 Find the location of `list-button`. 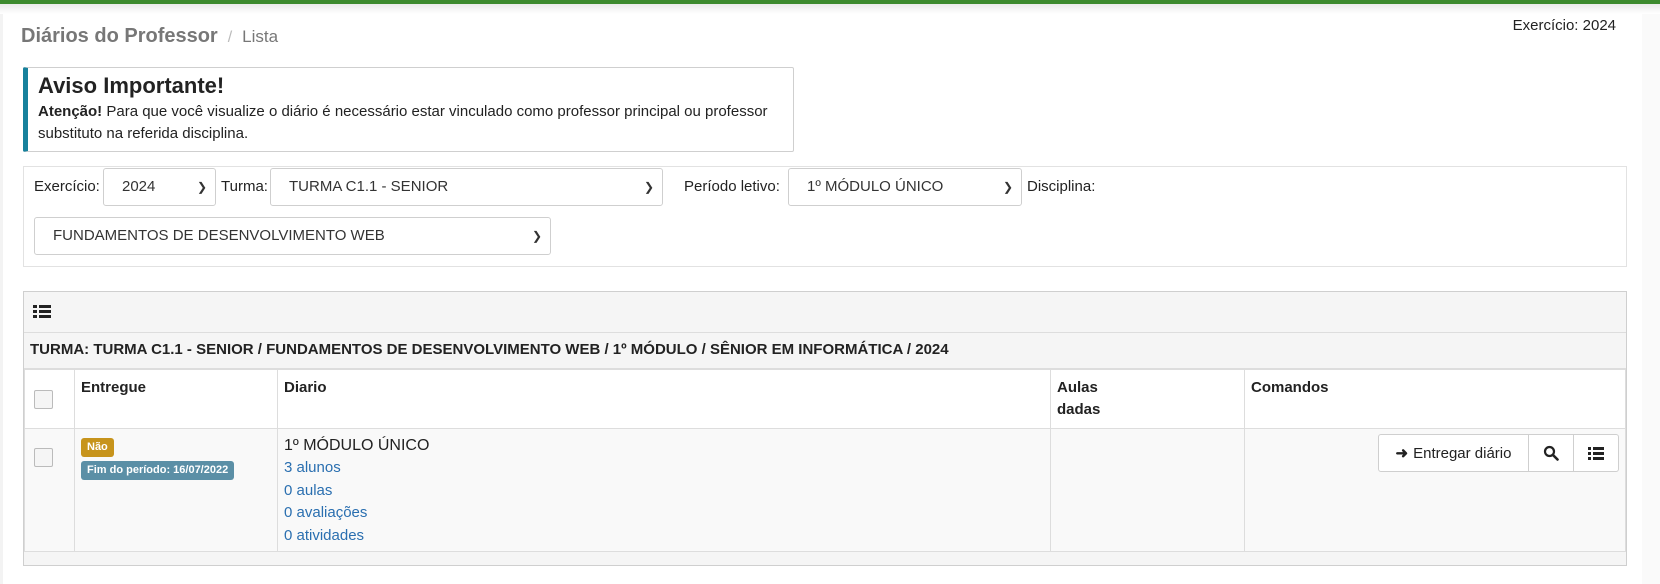

list-button is located at coordinates (1596, 453).